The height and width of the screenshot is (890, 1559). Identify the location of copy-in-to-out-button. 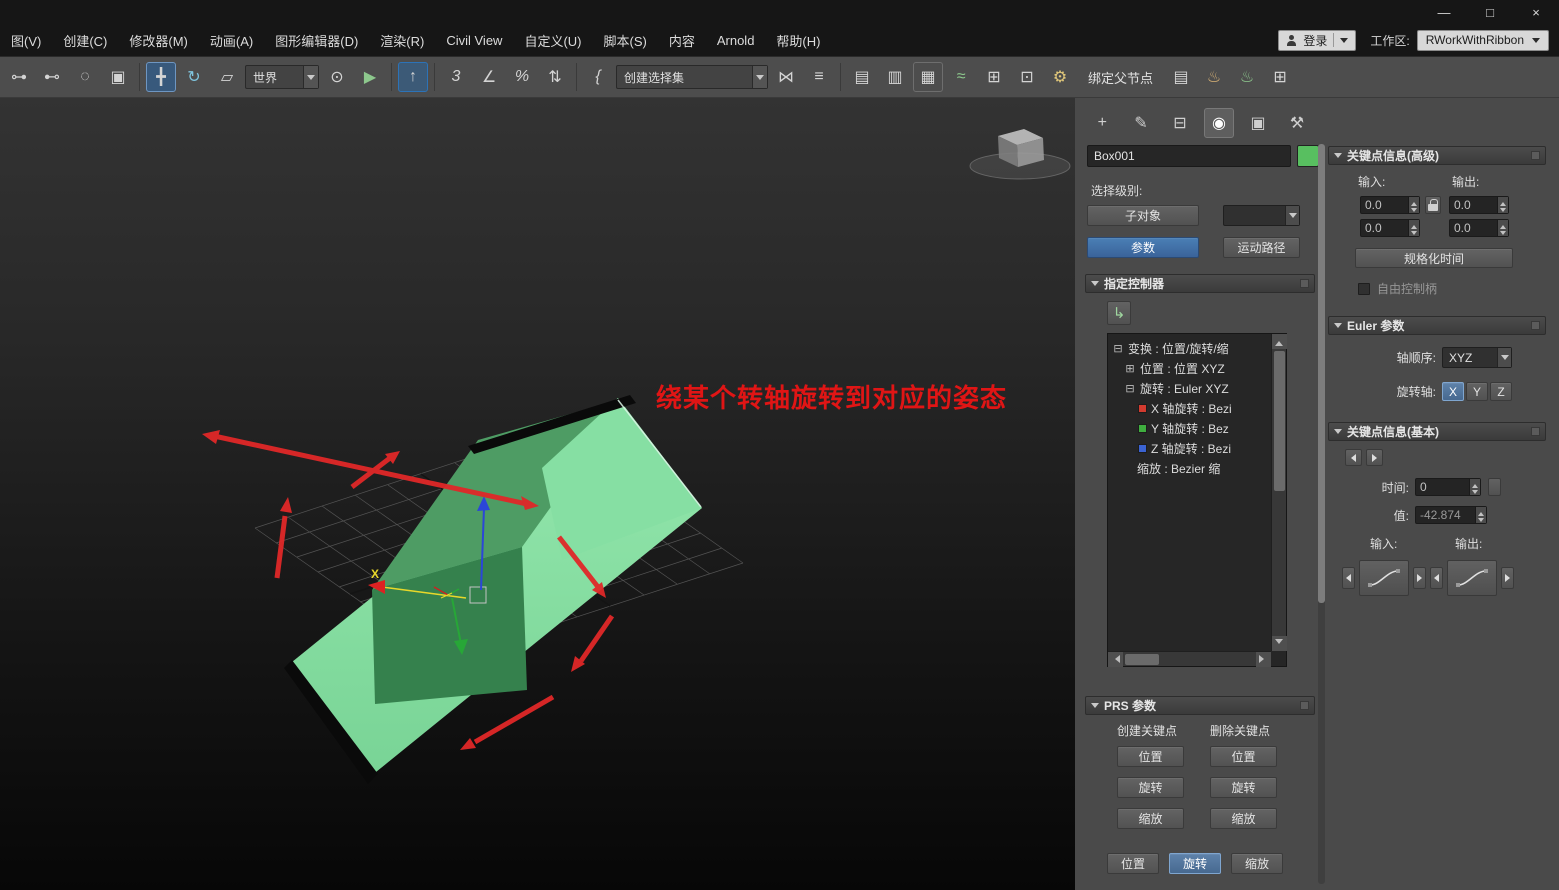
(1419, 578).